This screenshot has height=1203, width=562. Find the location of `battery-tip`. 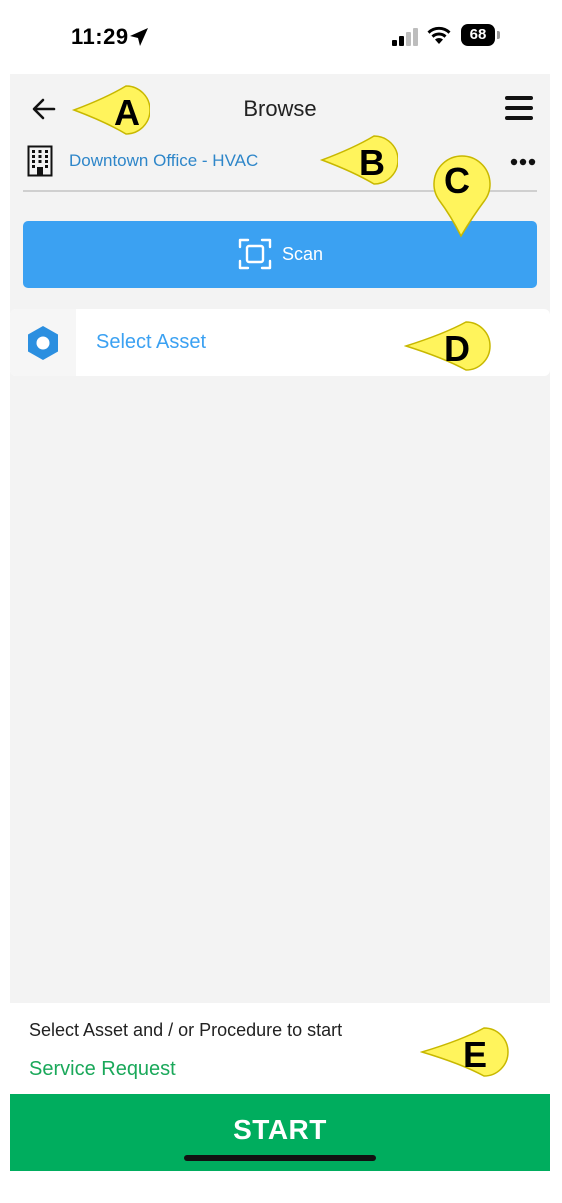

battery-tip is located at coordinates (498, 35).